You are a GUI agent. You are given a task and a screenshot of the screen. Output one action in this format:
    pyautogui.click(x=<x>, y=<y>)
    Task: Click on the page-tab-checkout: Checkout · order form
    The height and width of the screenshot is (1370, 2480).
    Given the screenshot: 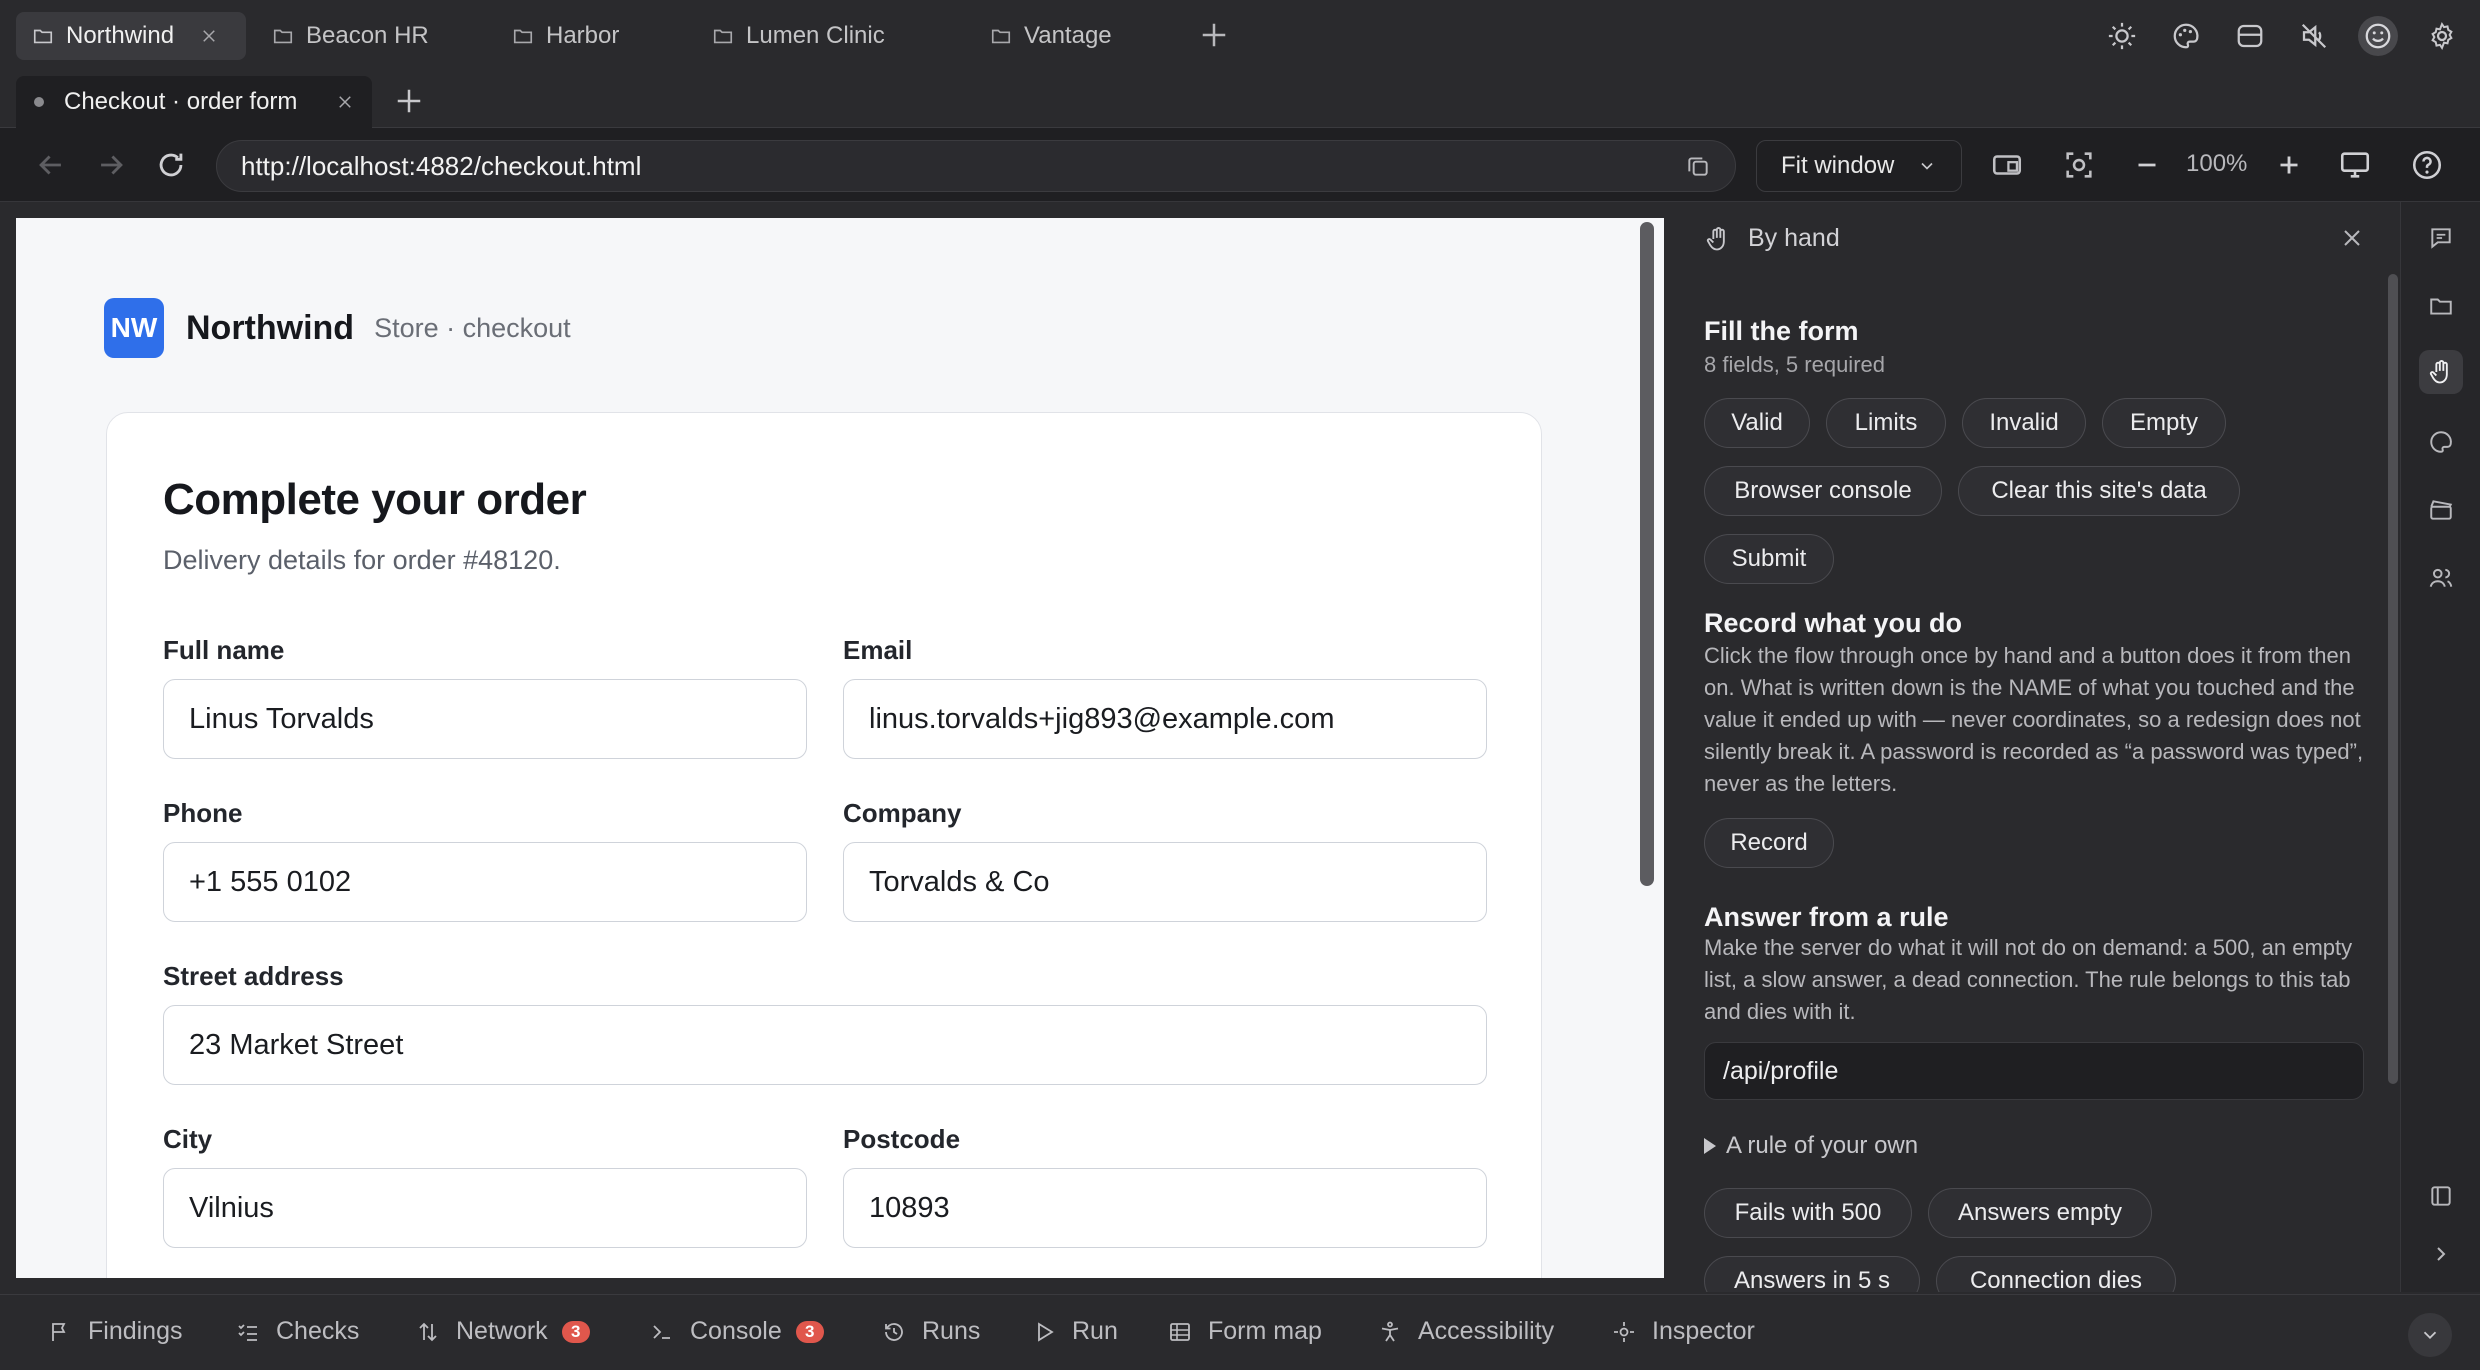 What is the action you would take?
    pyautogui.click(x=194, y=102)
    